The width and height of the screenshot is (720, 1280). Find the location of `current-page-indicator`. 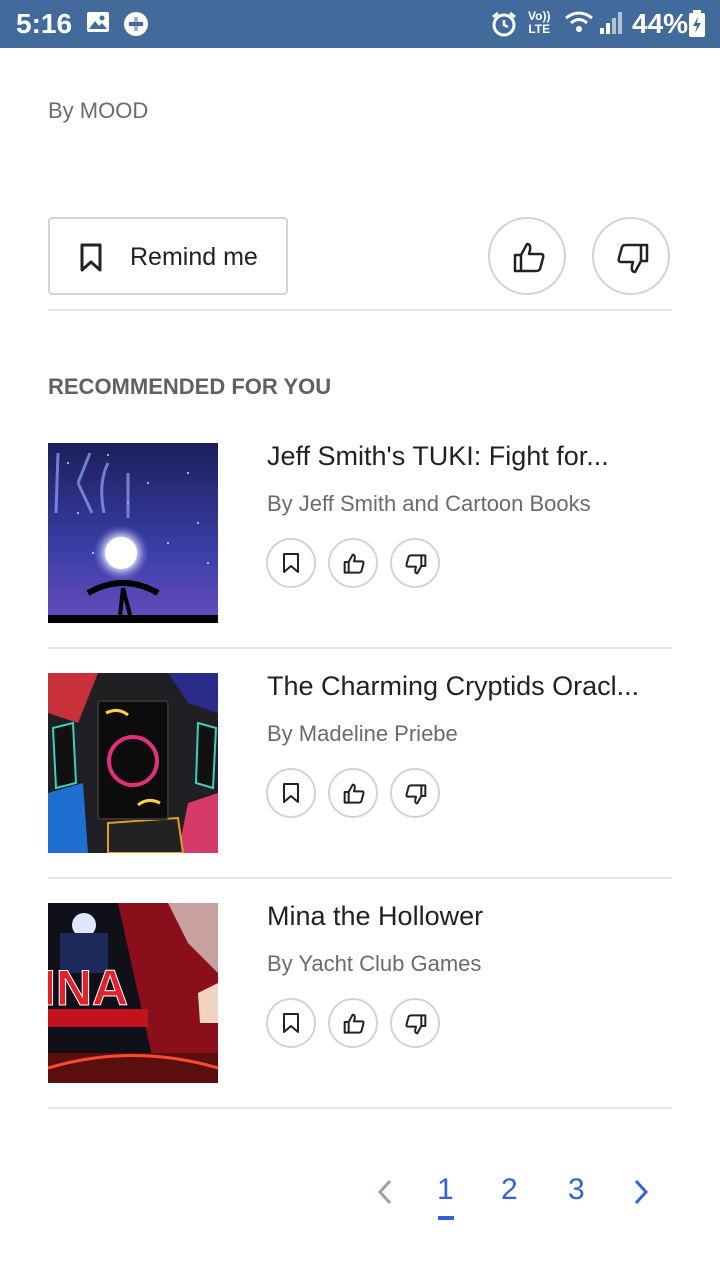

current-page-indicator is located at coordinates (446, 1218).